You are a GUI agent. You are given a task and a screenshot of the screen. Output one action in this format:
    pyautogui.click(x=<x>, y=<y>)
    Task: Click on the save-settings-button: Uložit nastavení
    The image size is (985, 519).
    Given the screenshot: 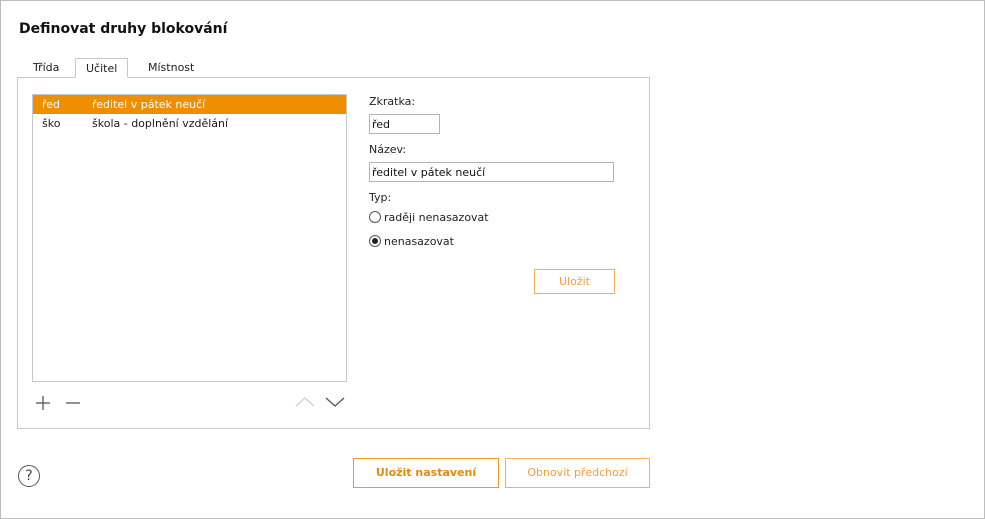 What is the action you would take?
    pyautogui.click(x=426, y=473)
    